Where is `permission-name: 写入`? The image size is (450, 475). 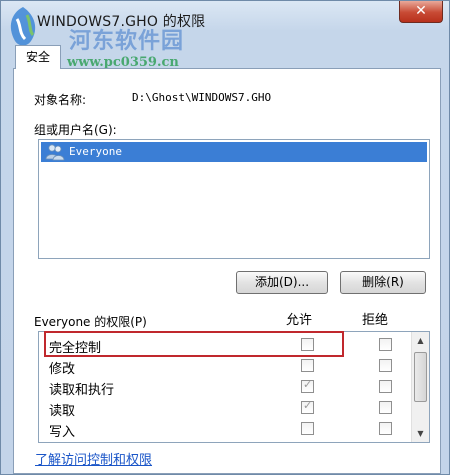 permission-name: 写入 is located at coordinates (62, 432).